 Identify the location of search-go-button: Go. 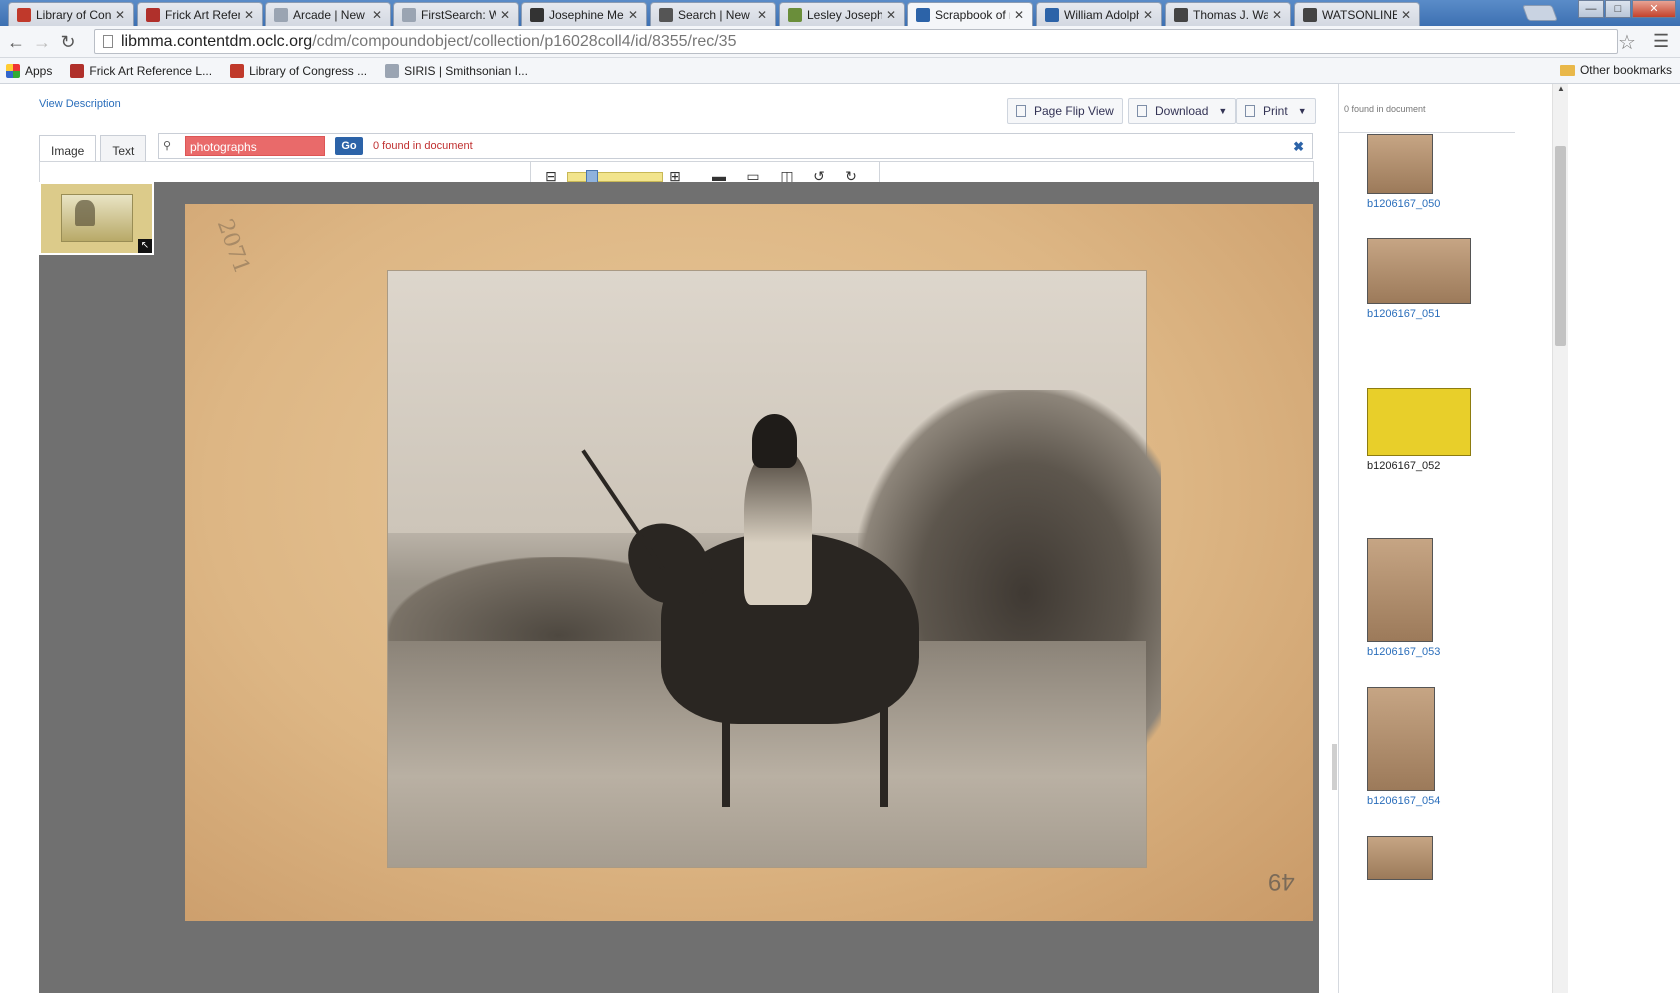
(349, 146).